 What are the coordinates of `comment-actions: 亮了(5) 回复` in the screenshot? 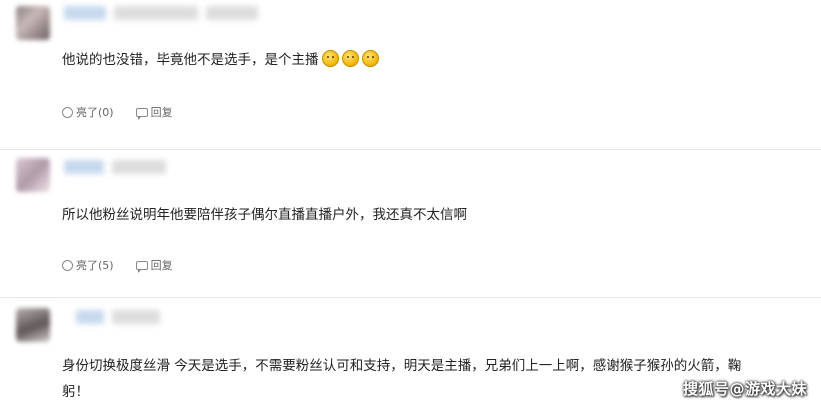 It's located at (117, 265).